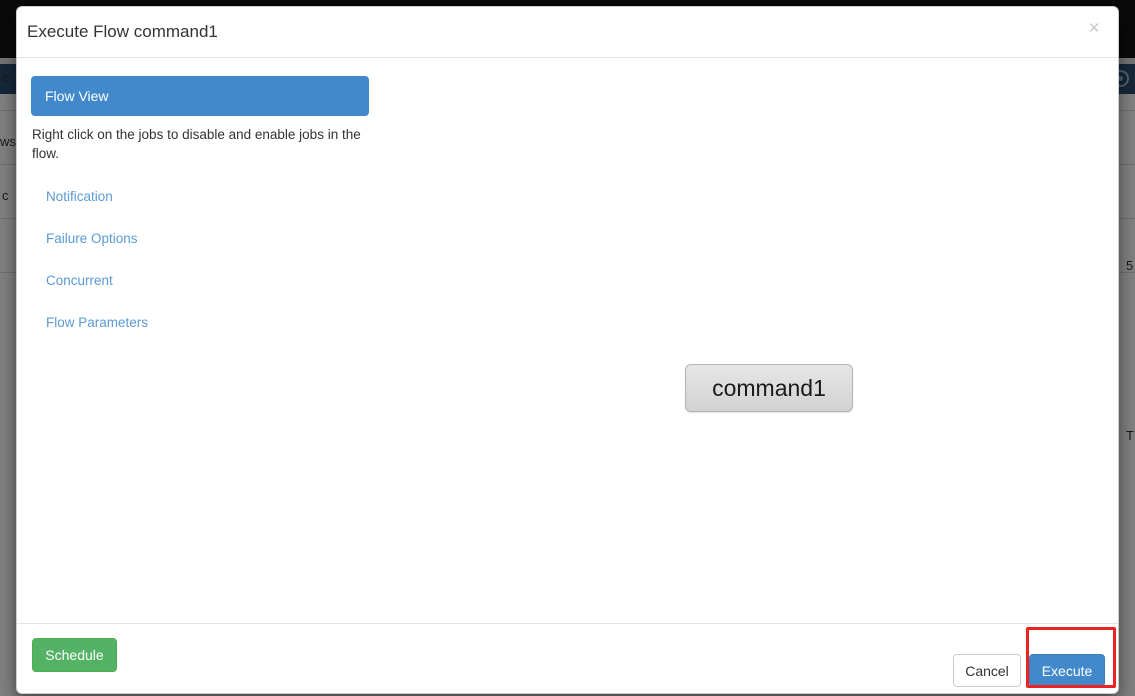 The width and height of the screenshot is (1135, 696). I want to click on execute-button: Execute, so click(1067, 670).